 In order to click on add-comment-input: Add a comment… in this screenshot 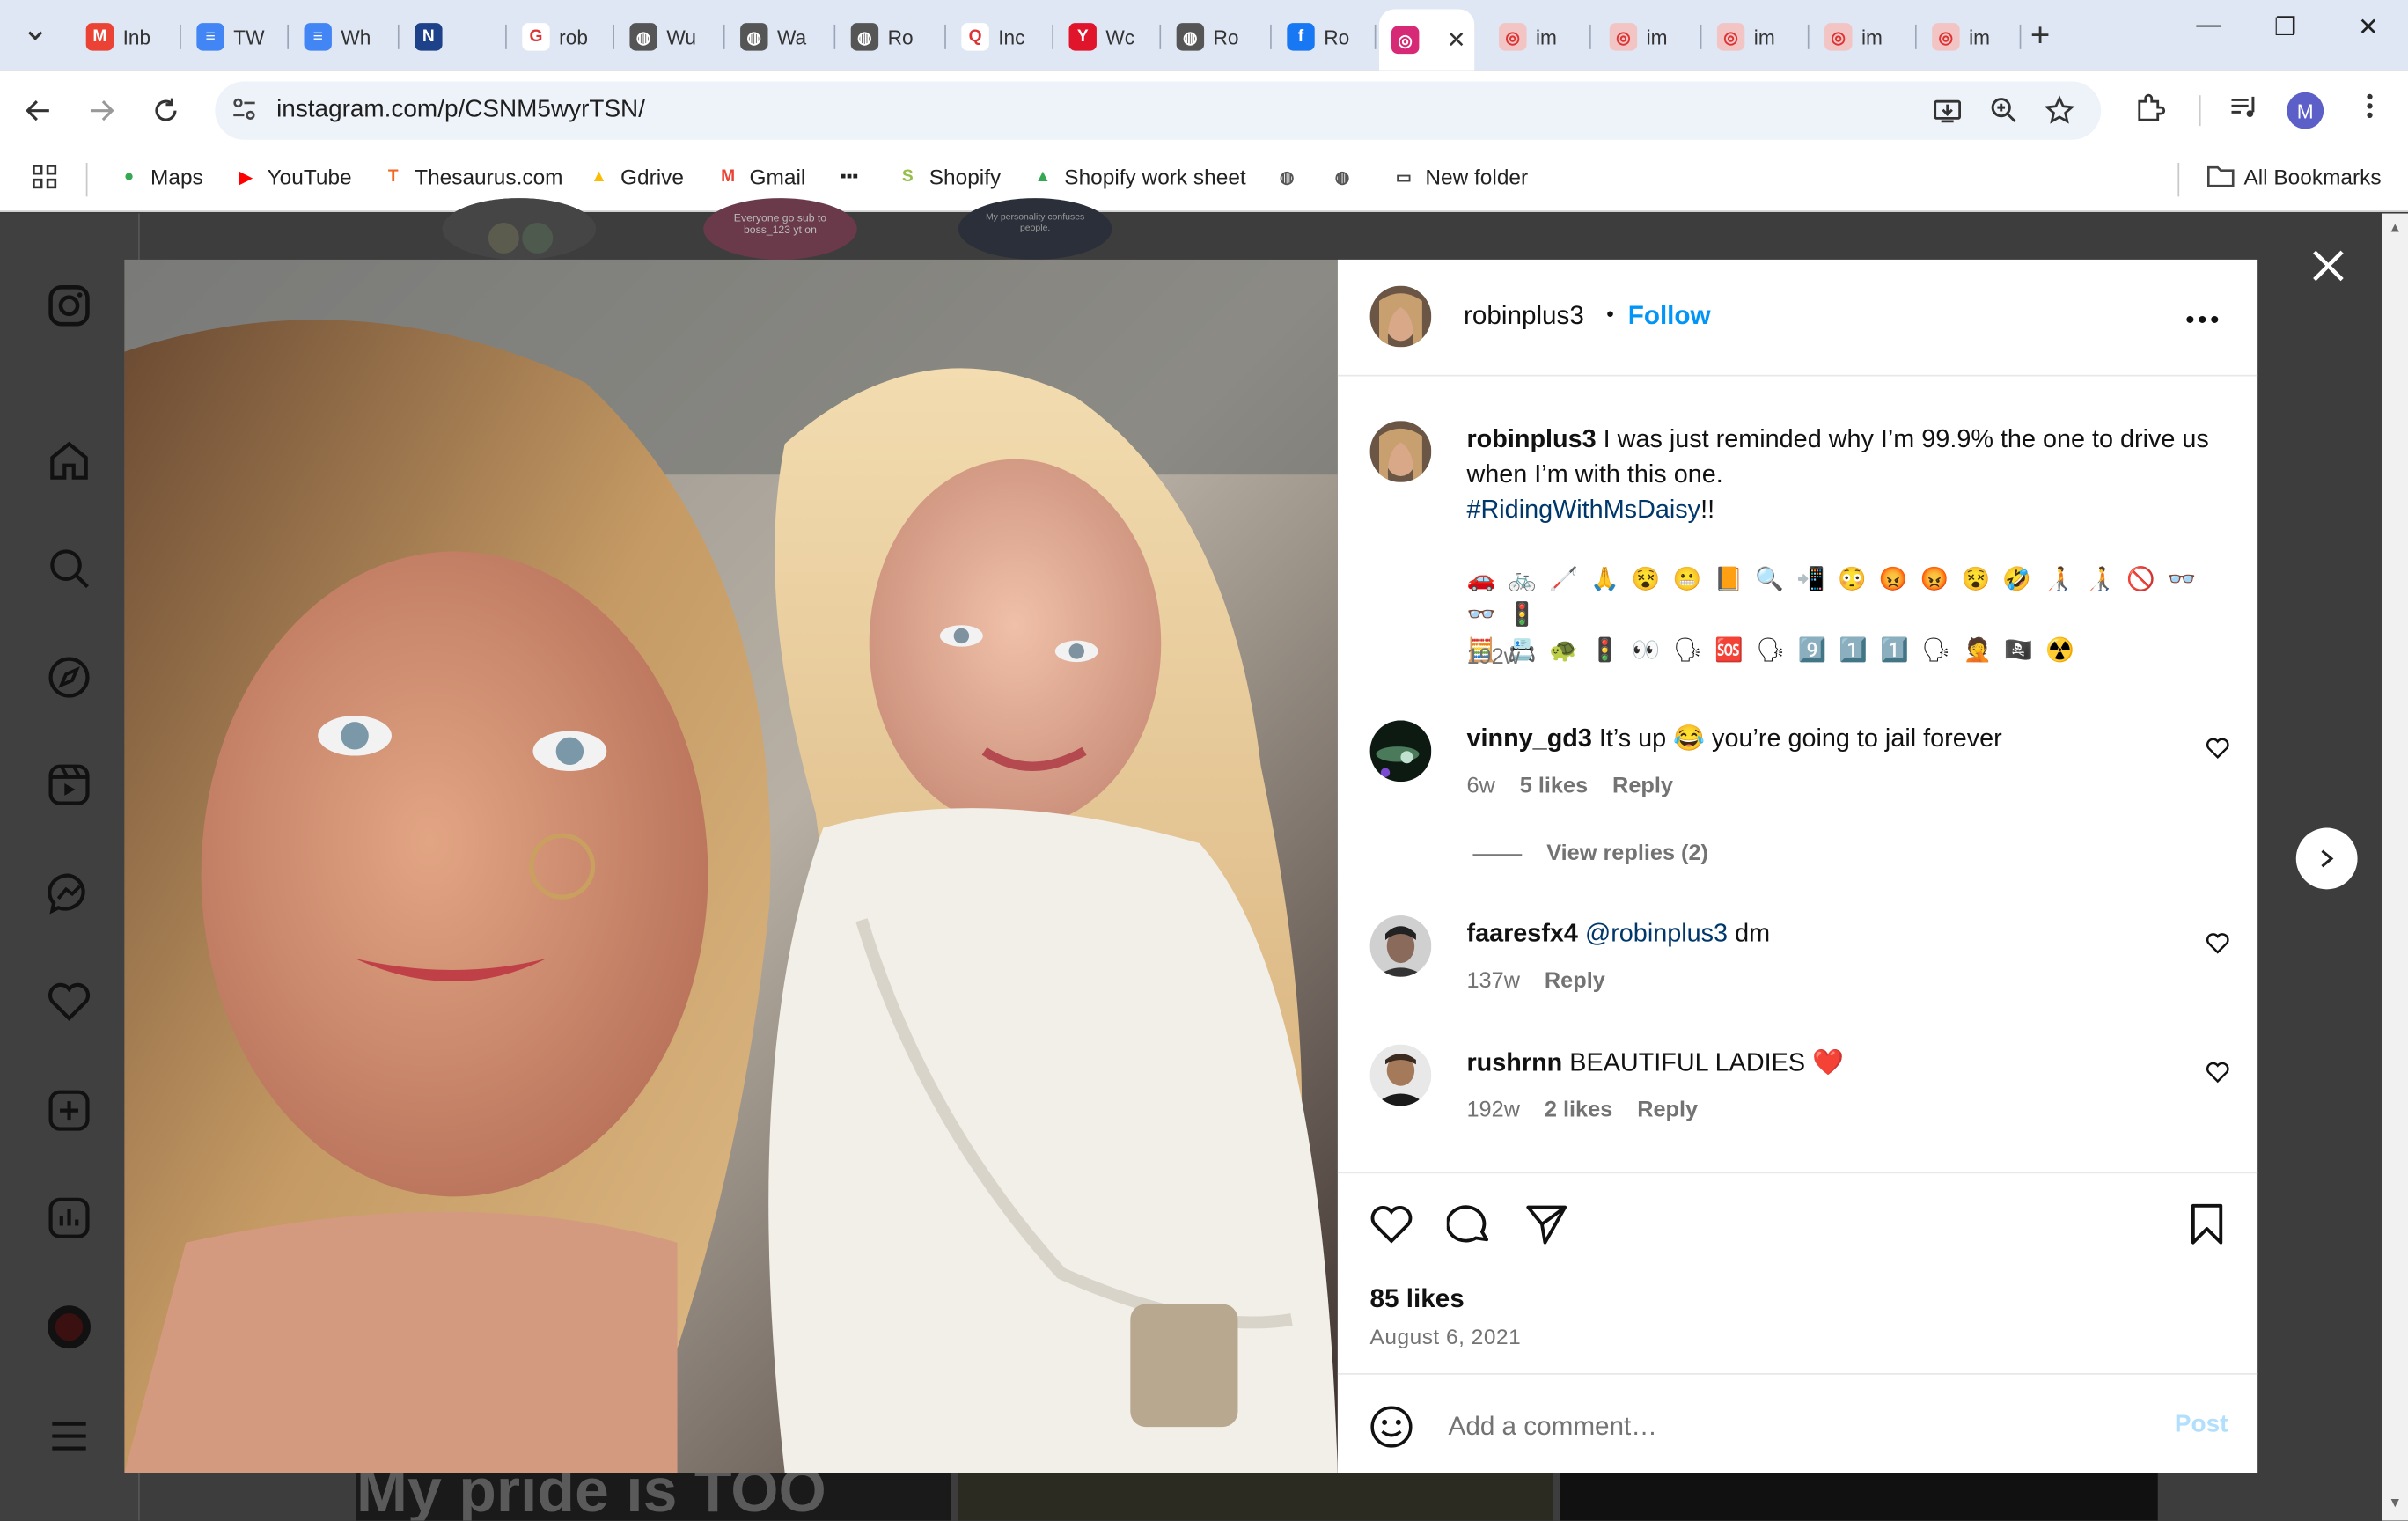, I will do `click(1553, 1427)`.